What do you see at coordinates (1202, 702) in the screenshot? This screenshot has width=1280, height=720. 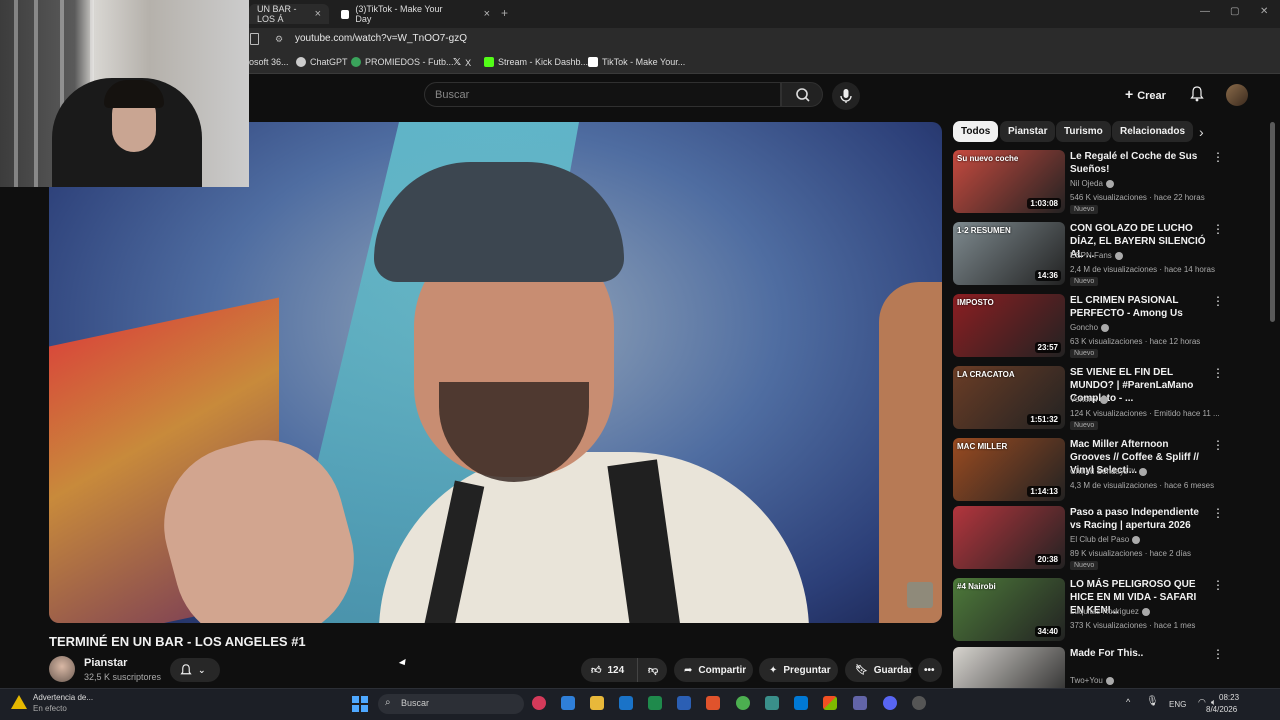 I see `wifi-icon: ◠` at bounding box center [1202, 702].